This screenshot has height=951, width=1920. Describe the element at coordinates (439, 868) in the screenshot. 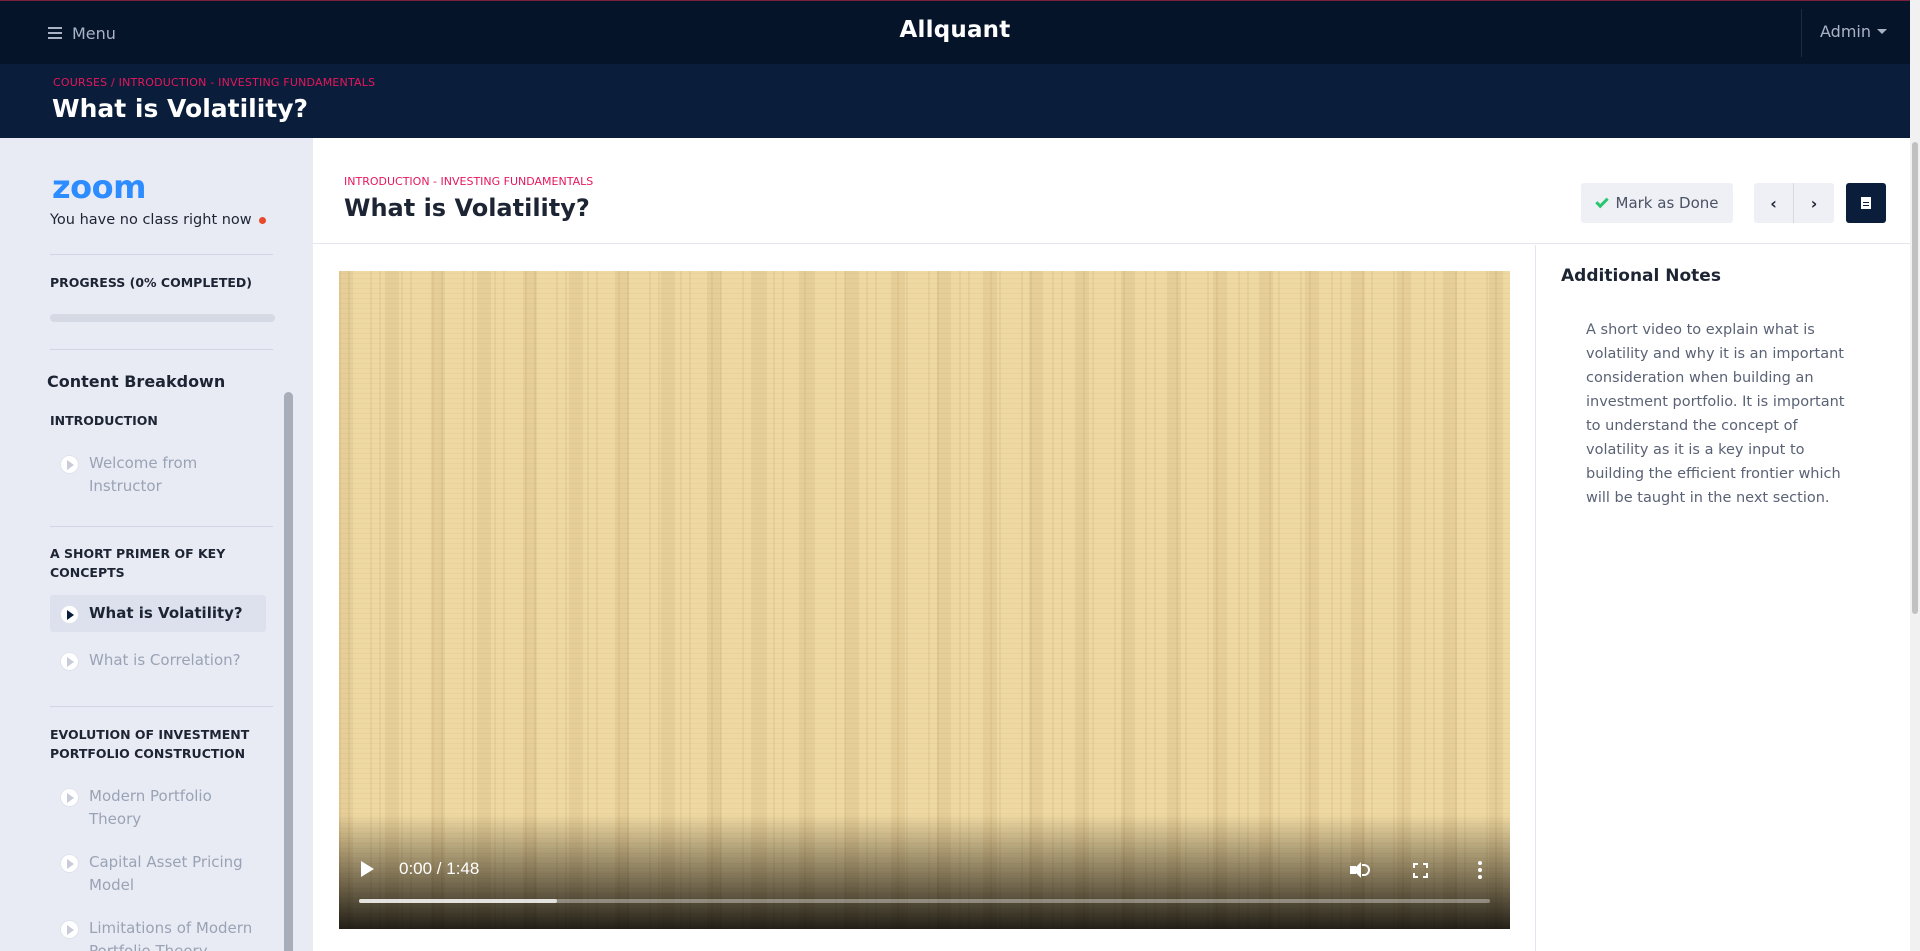

I see `video-time: 0:00 / 1:48` at that location.